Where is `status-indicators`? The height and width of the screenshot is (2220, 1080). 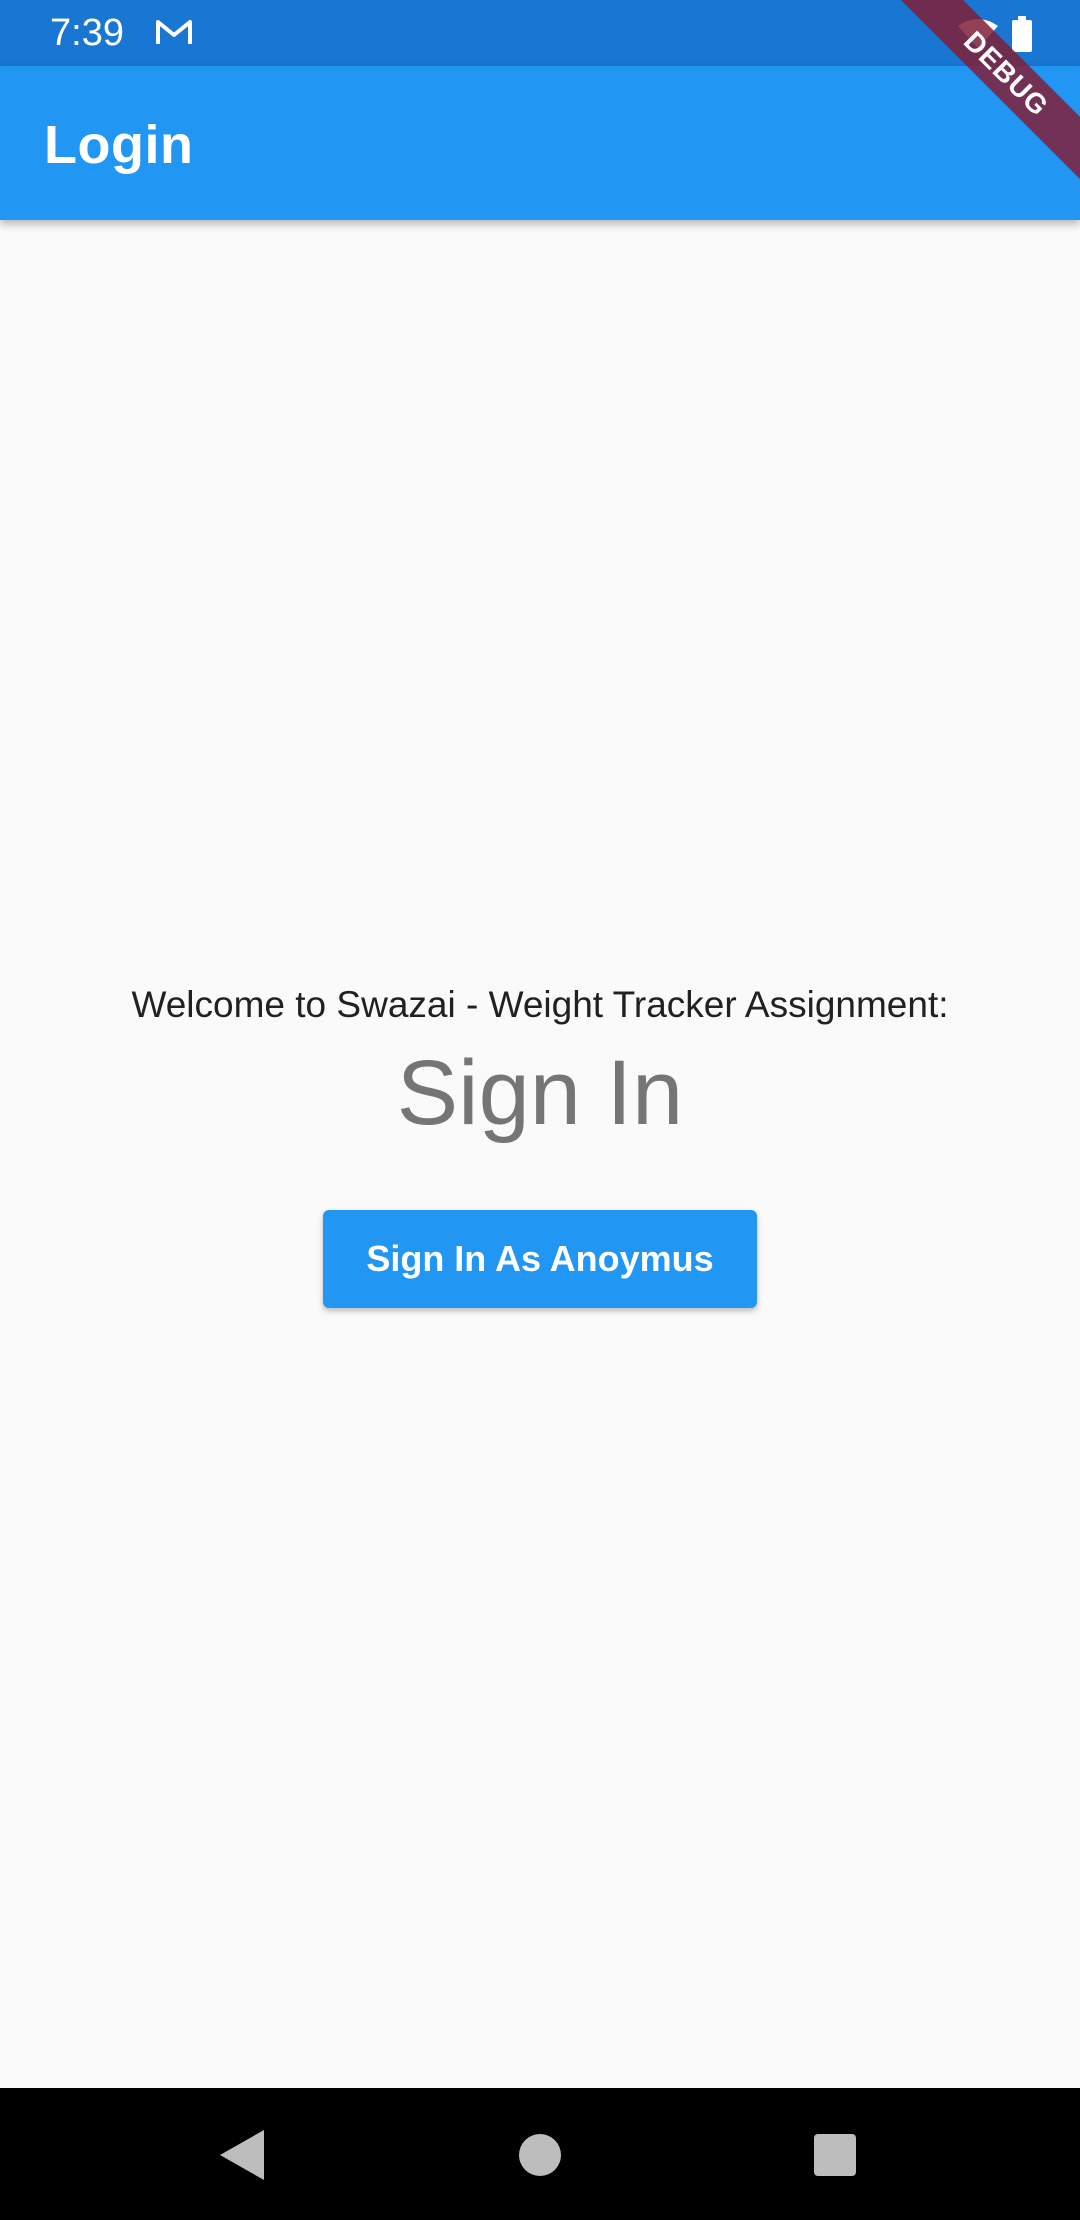 status-indicators is located at coordinates (995, 34).